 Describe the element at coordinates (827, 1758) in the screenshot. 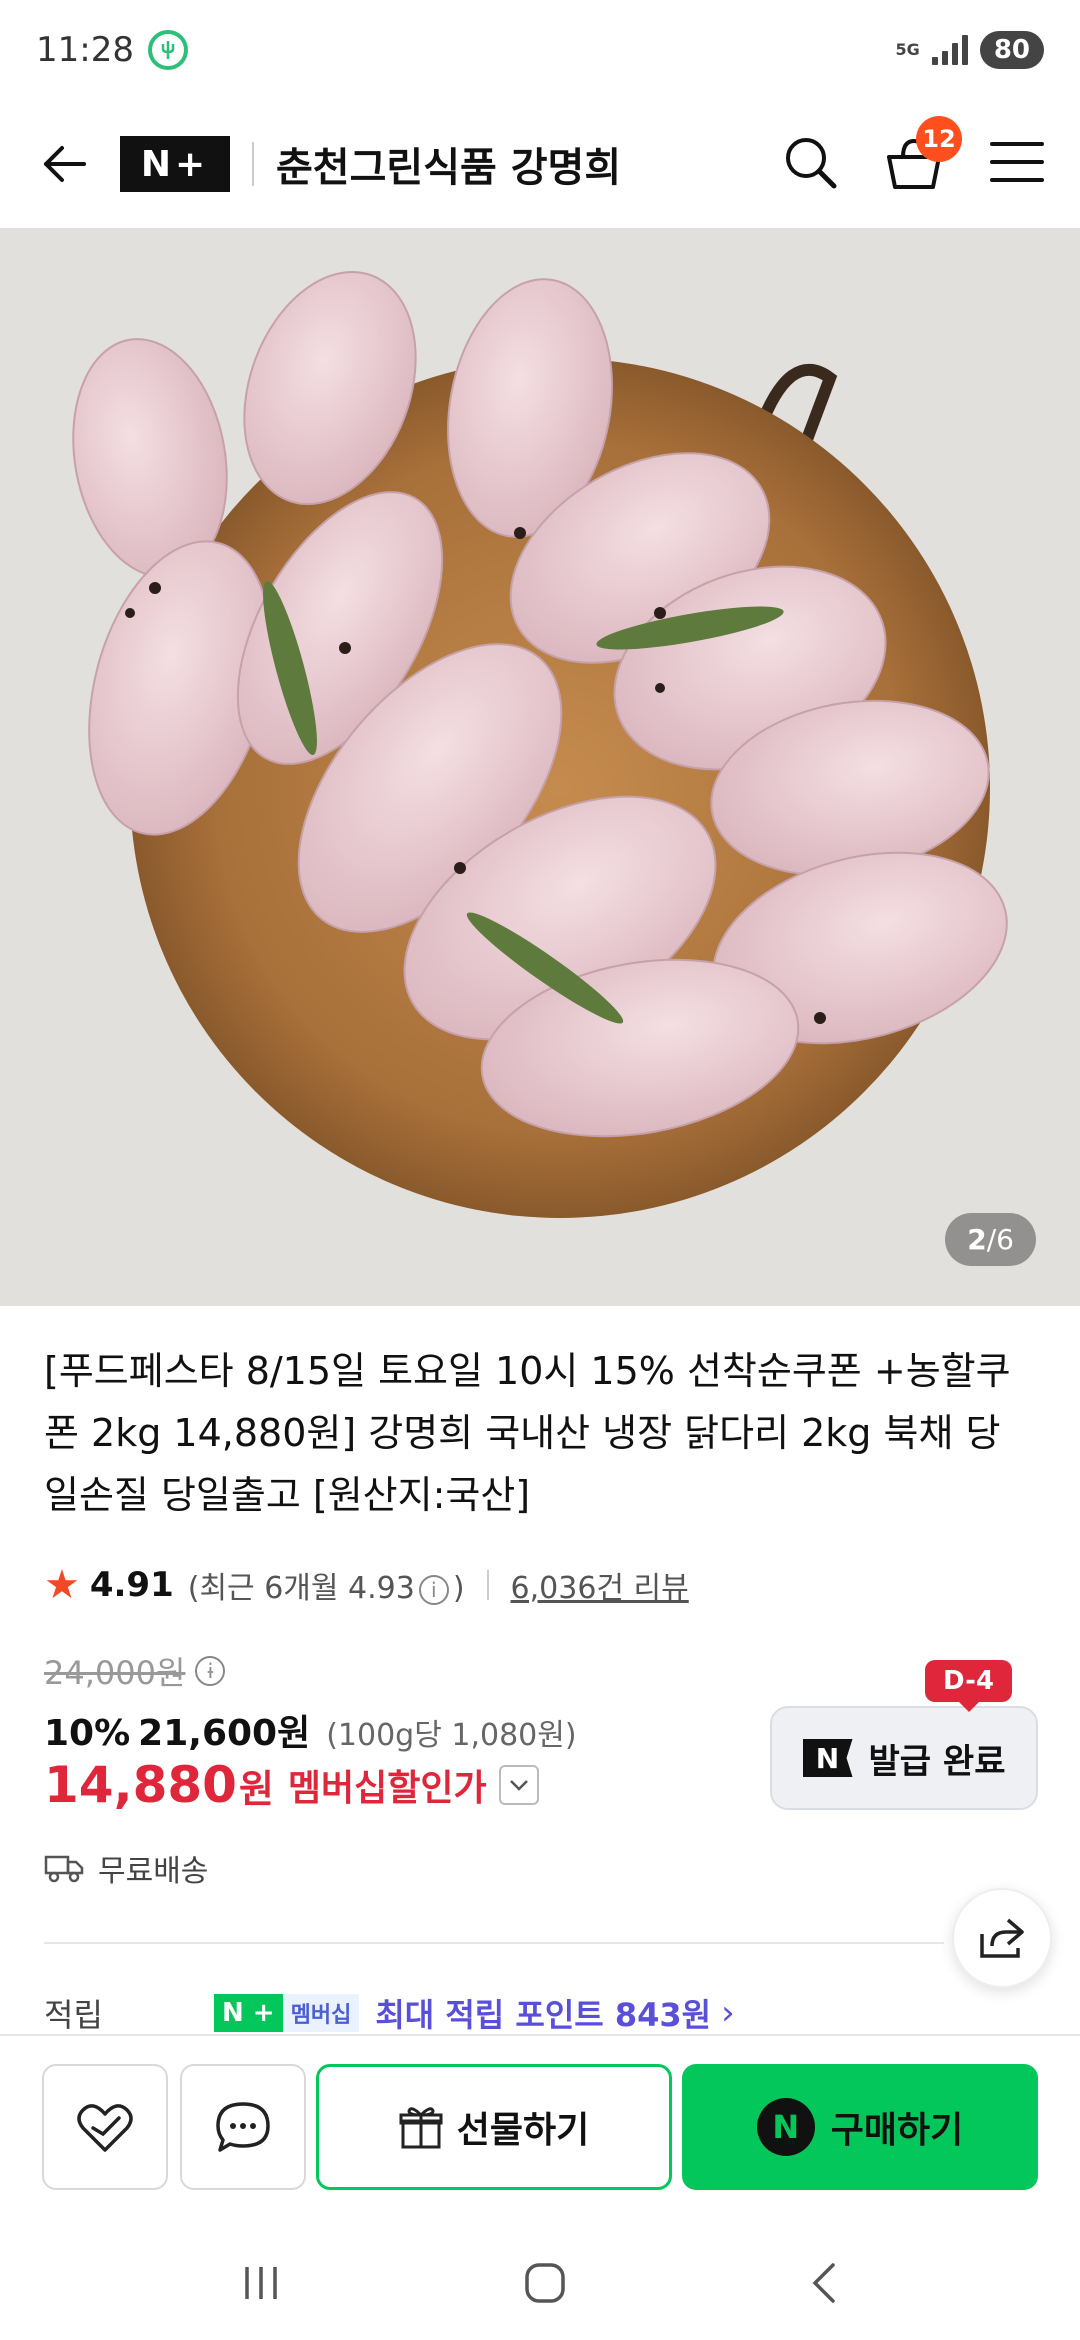

I see `naver-coupon-icon: N` at that location.